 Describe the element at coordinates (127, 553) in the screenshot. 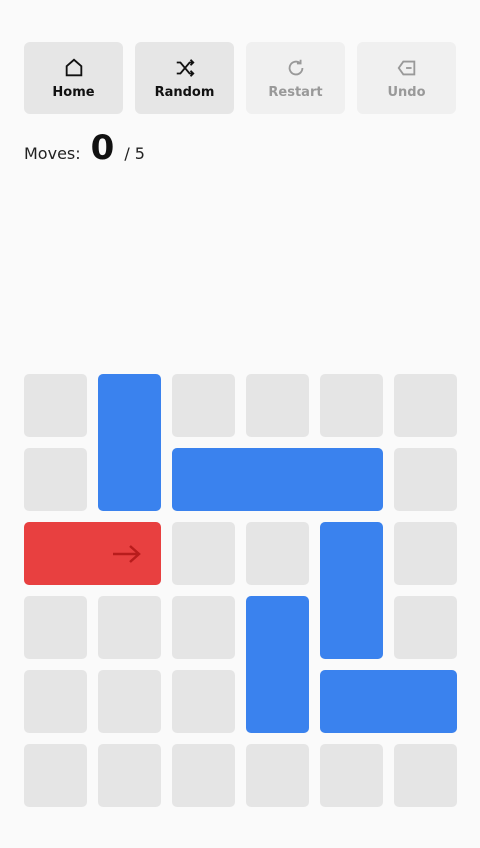

I see `arrow-right-icon` at that location.